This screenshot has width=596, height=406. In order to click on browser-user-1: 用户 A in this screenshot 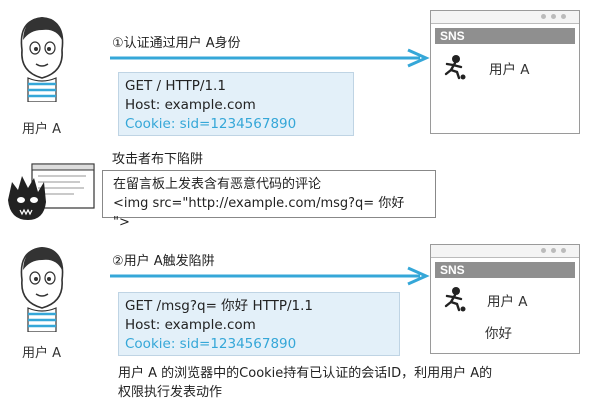, I will do `click(509, 70)`.